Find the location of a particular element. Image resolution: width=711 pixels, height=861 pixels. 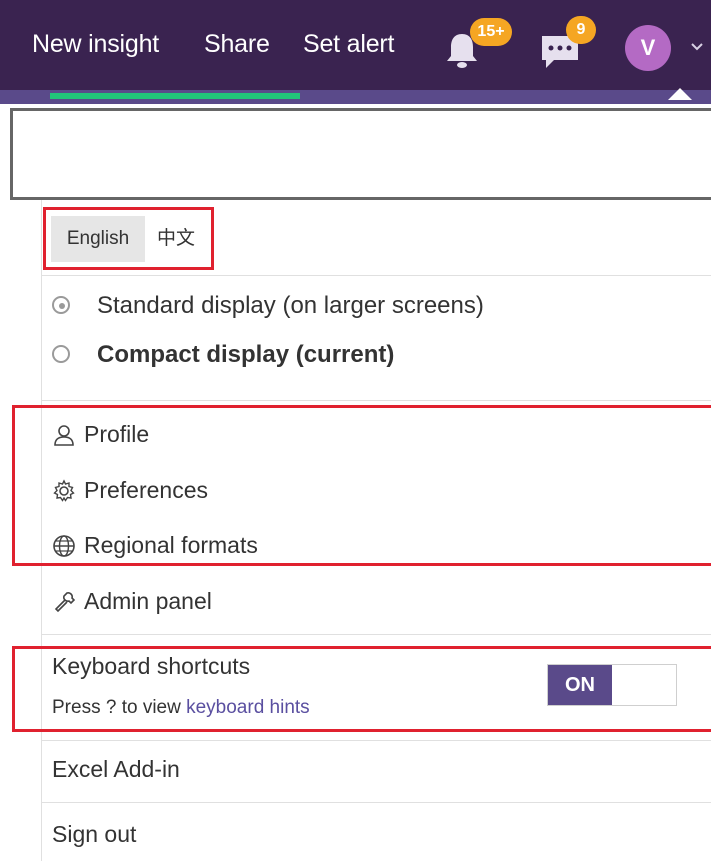

wrench-icon is located at coordinates (64, 602).